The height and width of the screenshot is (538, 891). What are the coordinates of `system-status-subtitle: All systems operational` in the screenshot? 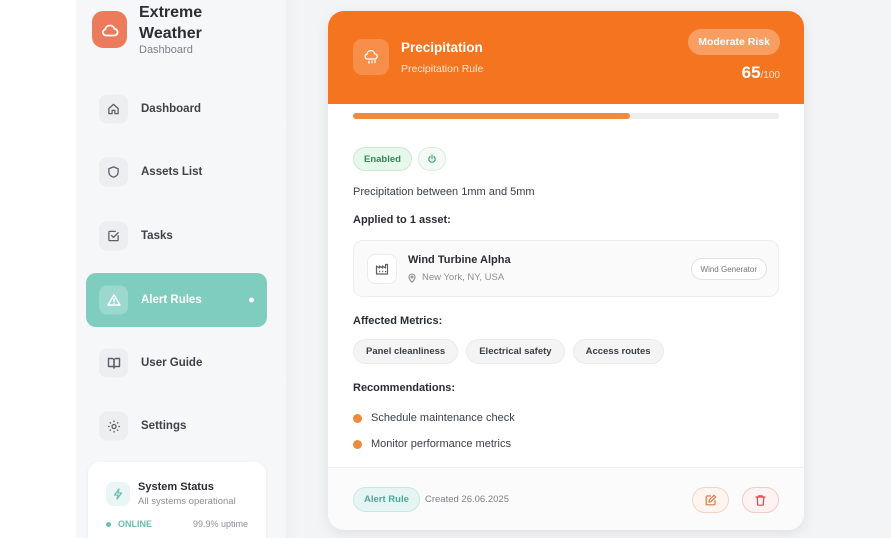 It's located at (187, 501).